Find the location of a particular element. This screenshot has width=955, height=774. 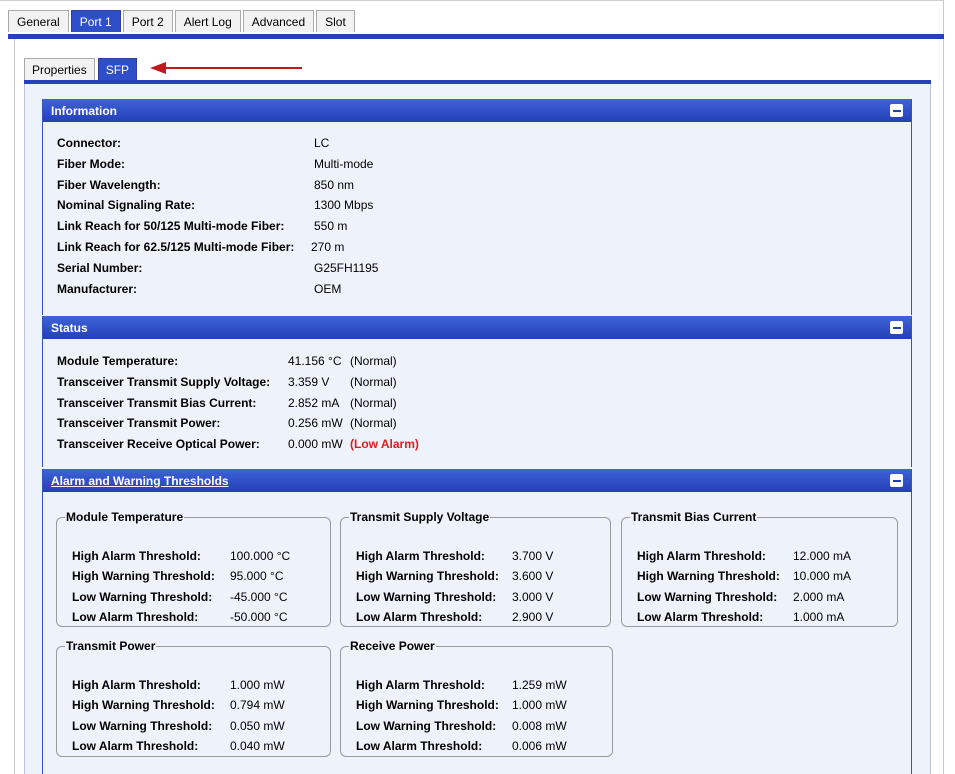

threshold-value: 100.000 °C is located at coordinates (260, 556).